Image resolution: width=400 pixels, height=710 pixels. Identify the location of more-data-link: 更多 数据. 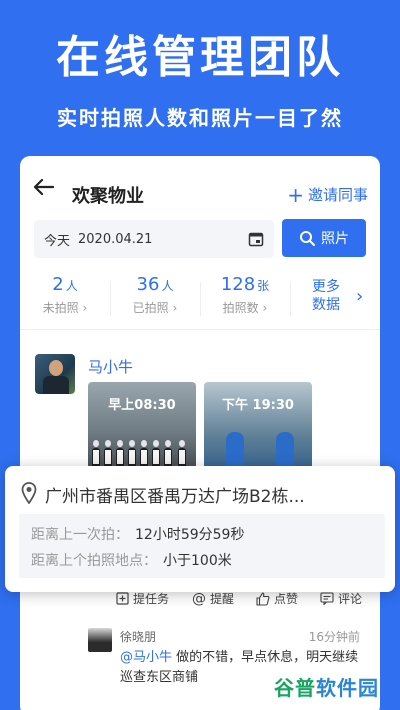
(326, 296).